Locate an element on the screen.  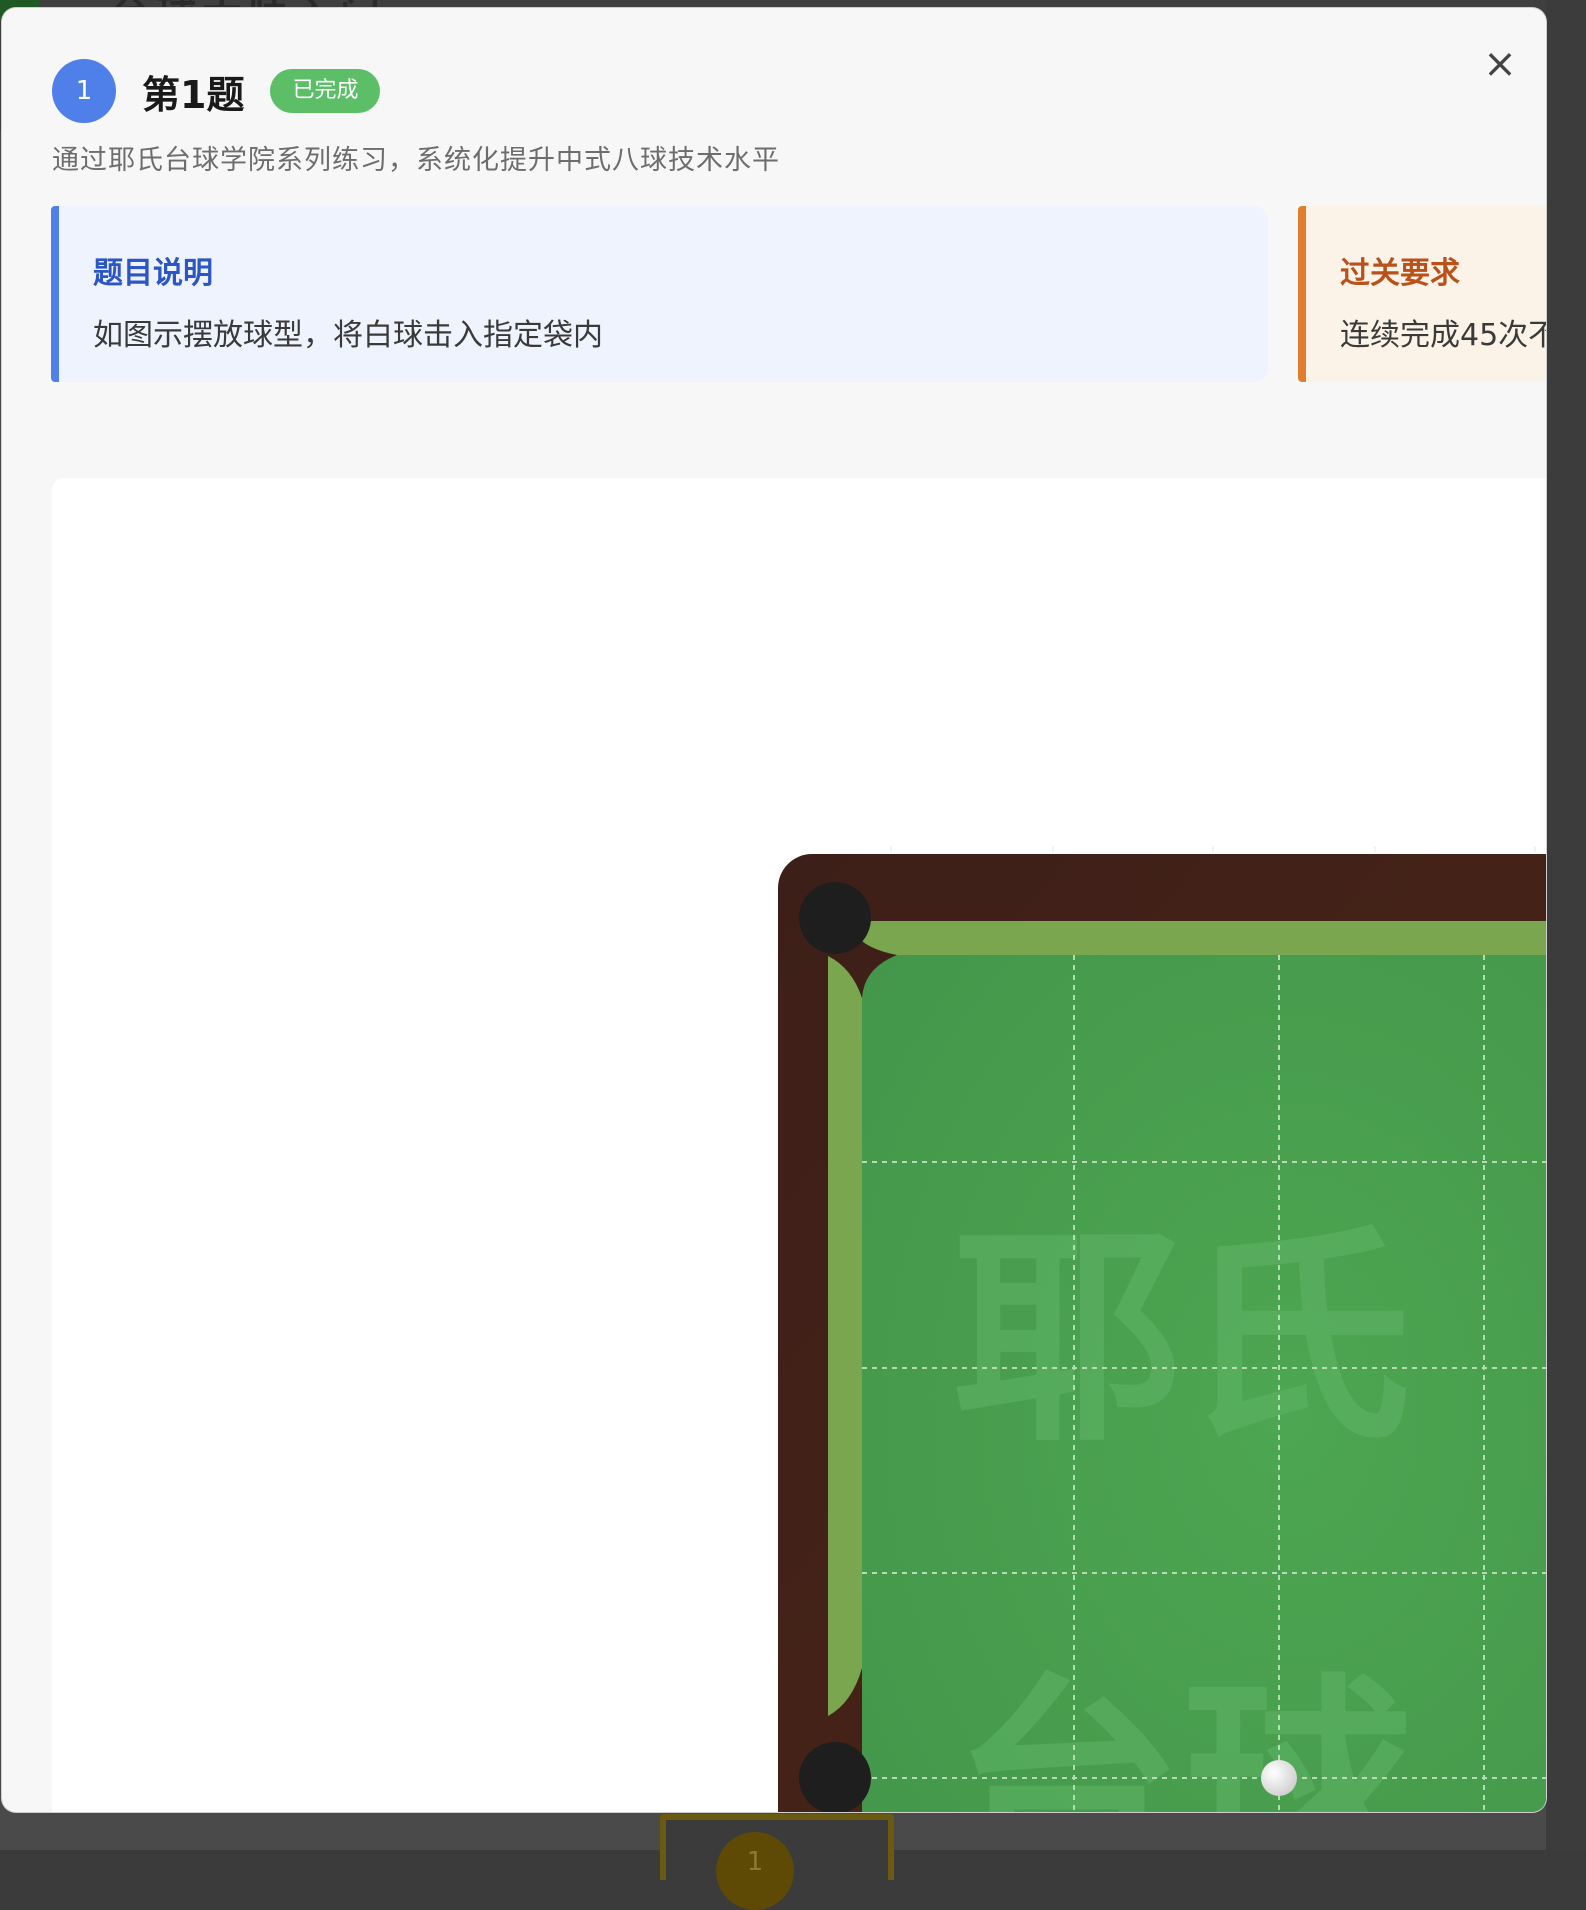
description-title: 题目说明 is located at coordinates (153, 273).